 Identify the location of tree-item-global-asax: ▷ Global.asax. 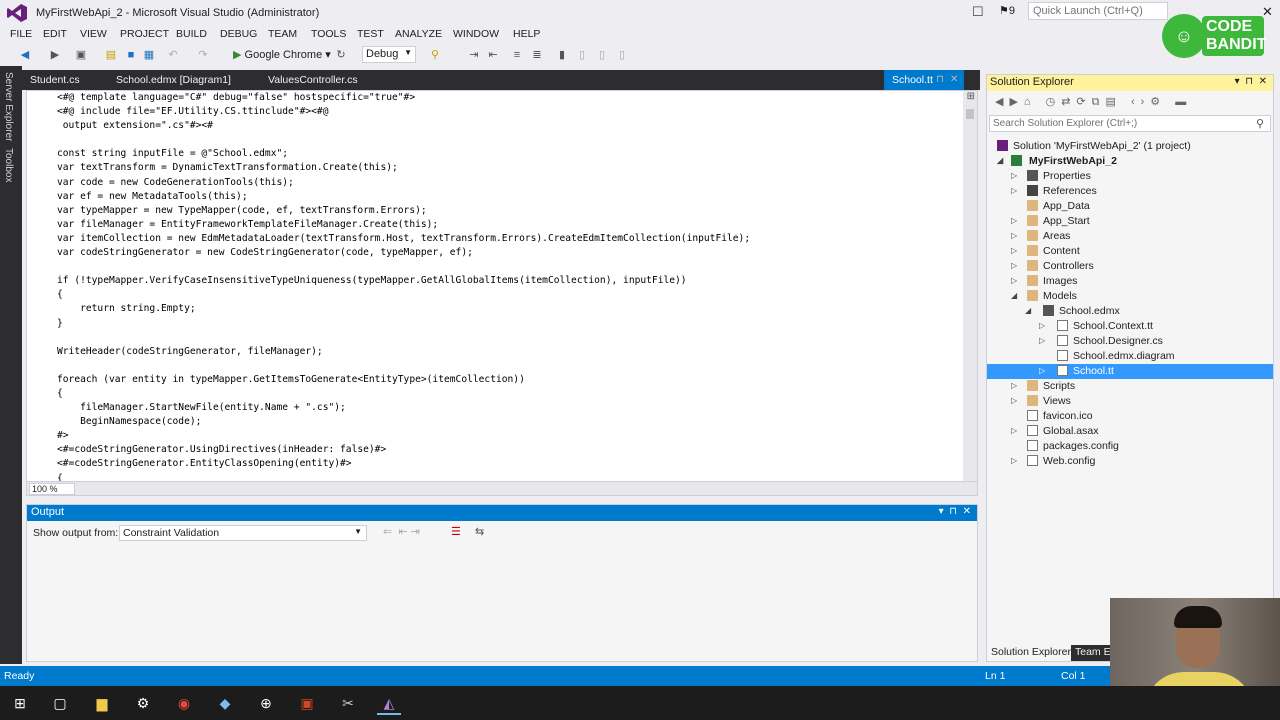
(1130, 431).